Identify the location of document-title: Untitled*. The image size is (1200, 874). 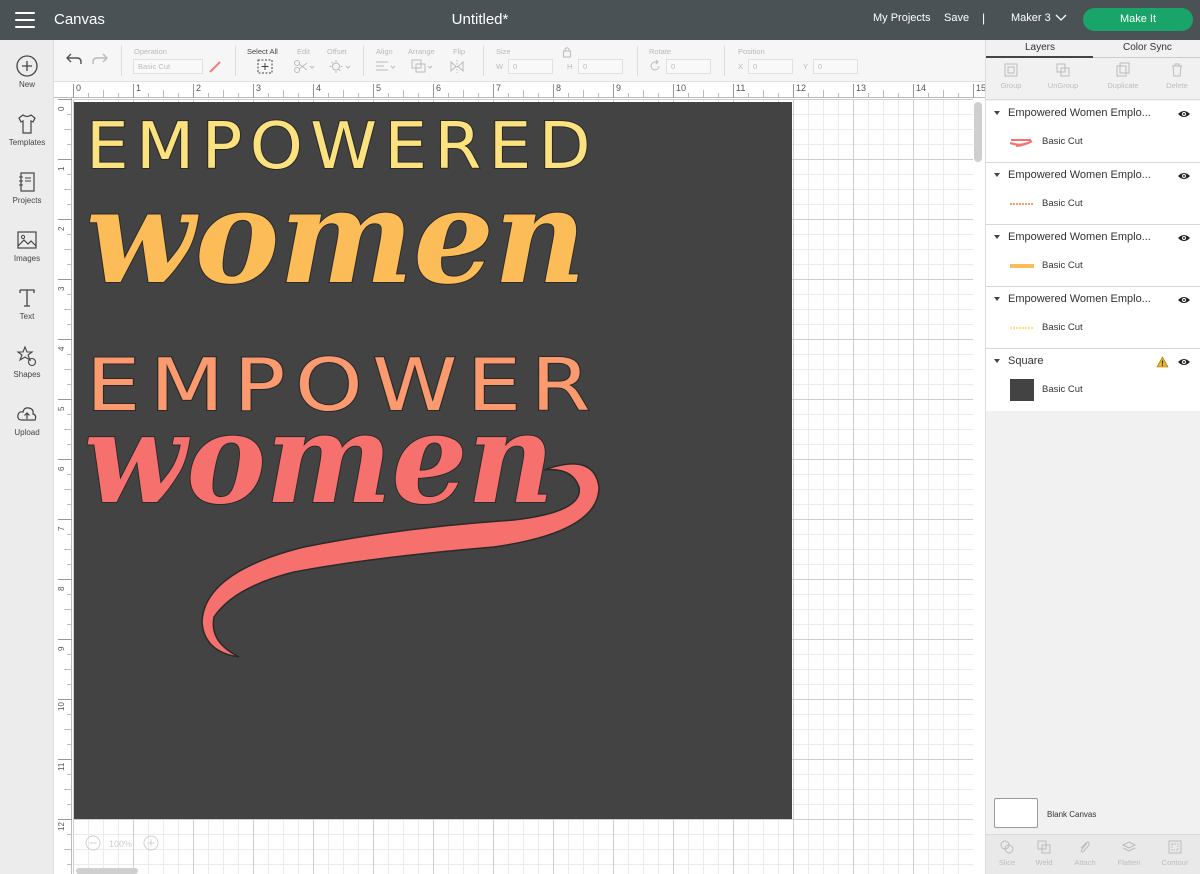
(480, 19).